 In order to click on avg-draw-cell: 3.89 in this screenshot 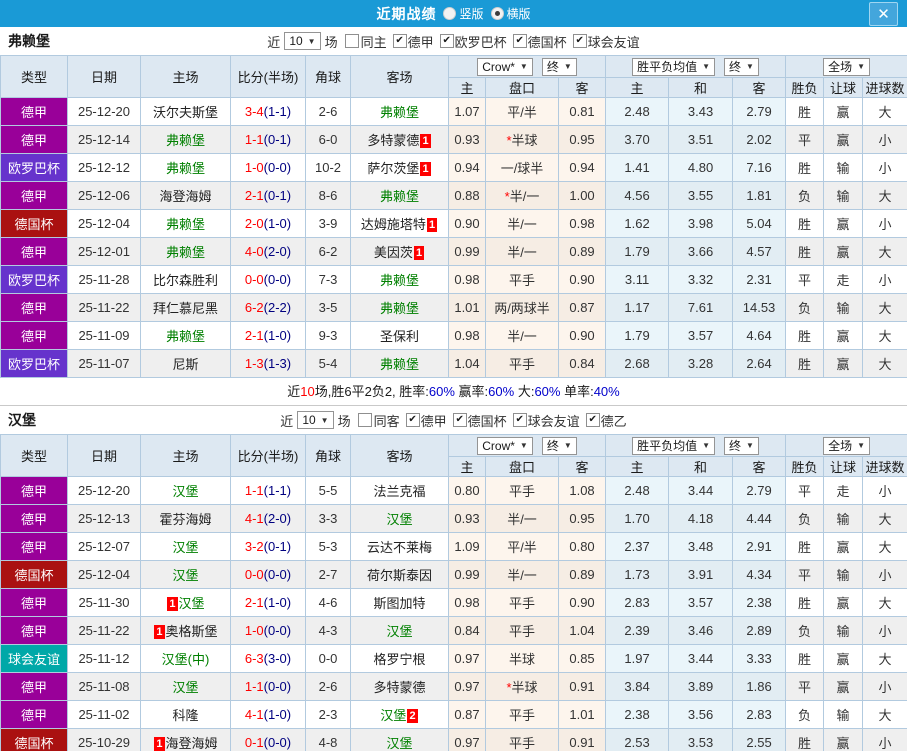, I will do `click(701, 686)`.